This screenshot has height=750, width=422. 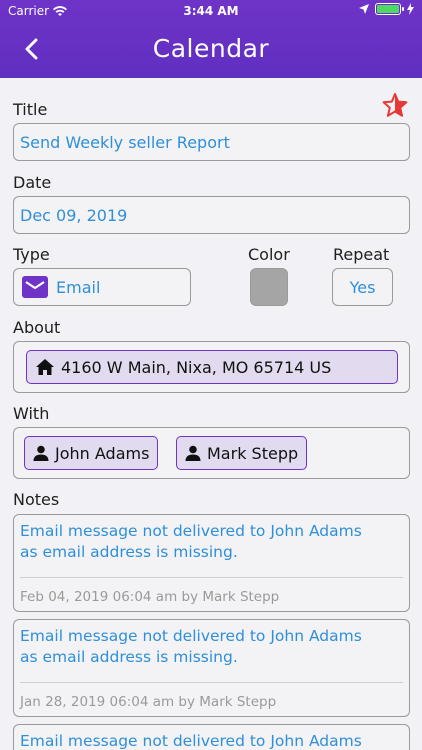 What do you see at coordinates (196, 367) in the screenshot?
I see `about-value: 4160 W Main, Nixa, MO 65714 US` at bounding box center [196, 367].